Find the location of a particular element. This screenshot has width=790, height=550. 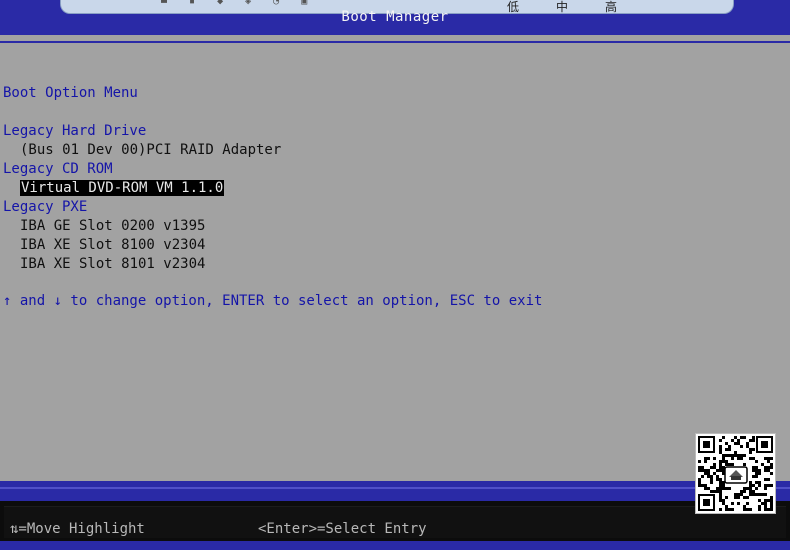

option-label: IBA XE Slot 8101 v2304 is located at coordinates (113, 264).